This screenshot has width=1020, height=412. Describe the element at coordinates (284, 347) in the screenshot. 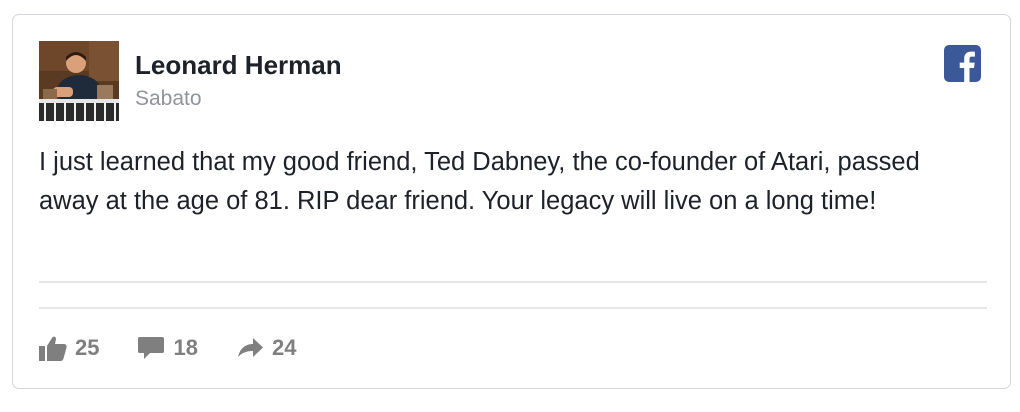

I see `share-count: 24` at that location.